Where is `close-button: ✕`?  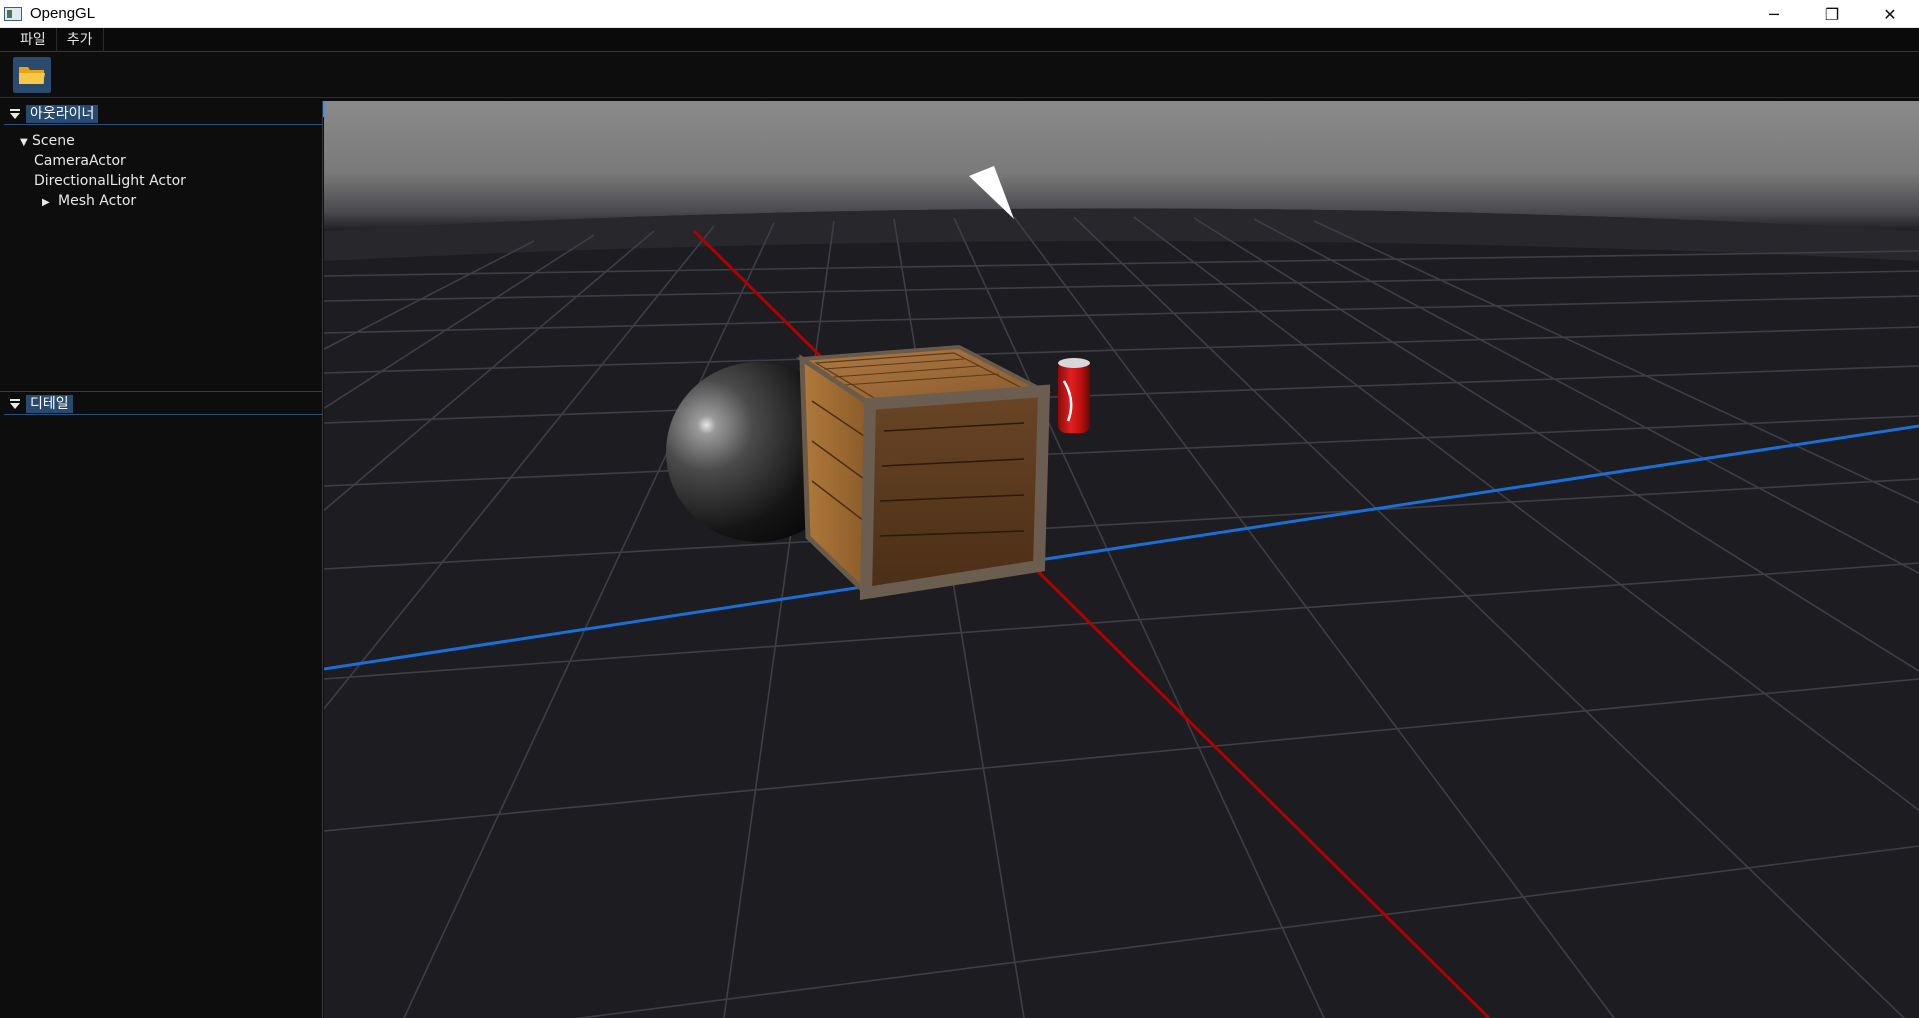 close-button: ✕ is located at coordinates (1890, 14).